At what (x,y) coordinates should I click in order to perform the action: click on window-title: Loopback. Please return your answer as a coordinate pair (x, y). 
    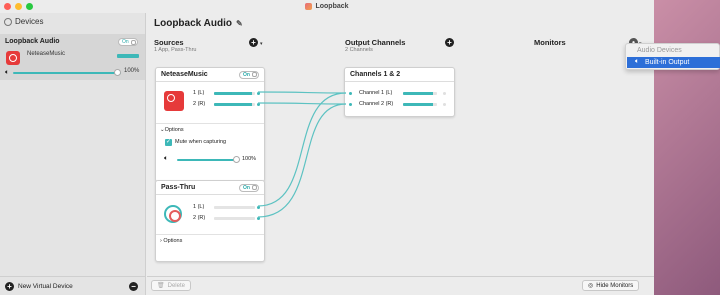
    Looking at the image, I should click on (327, 6).